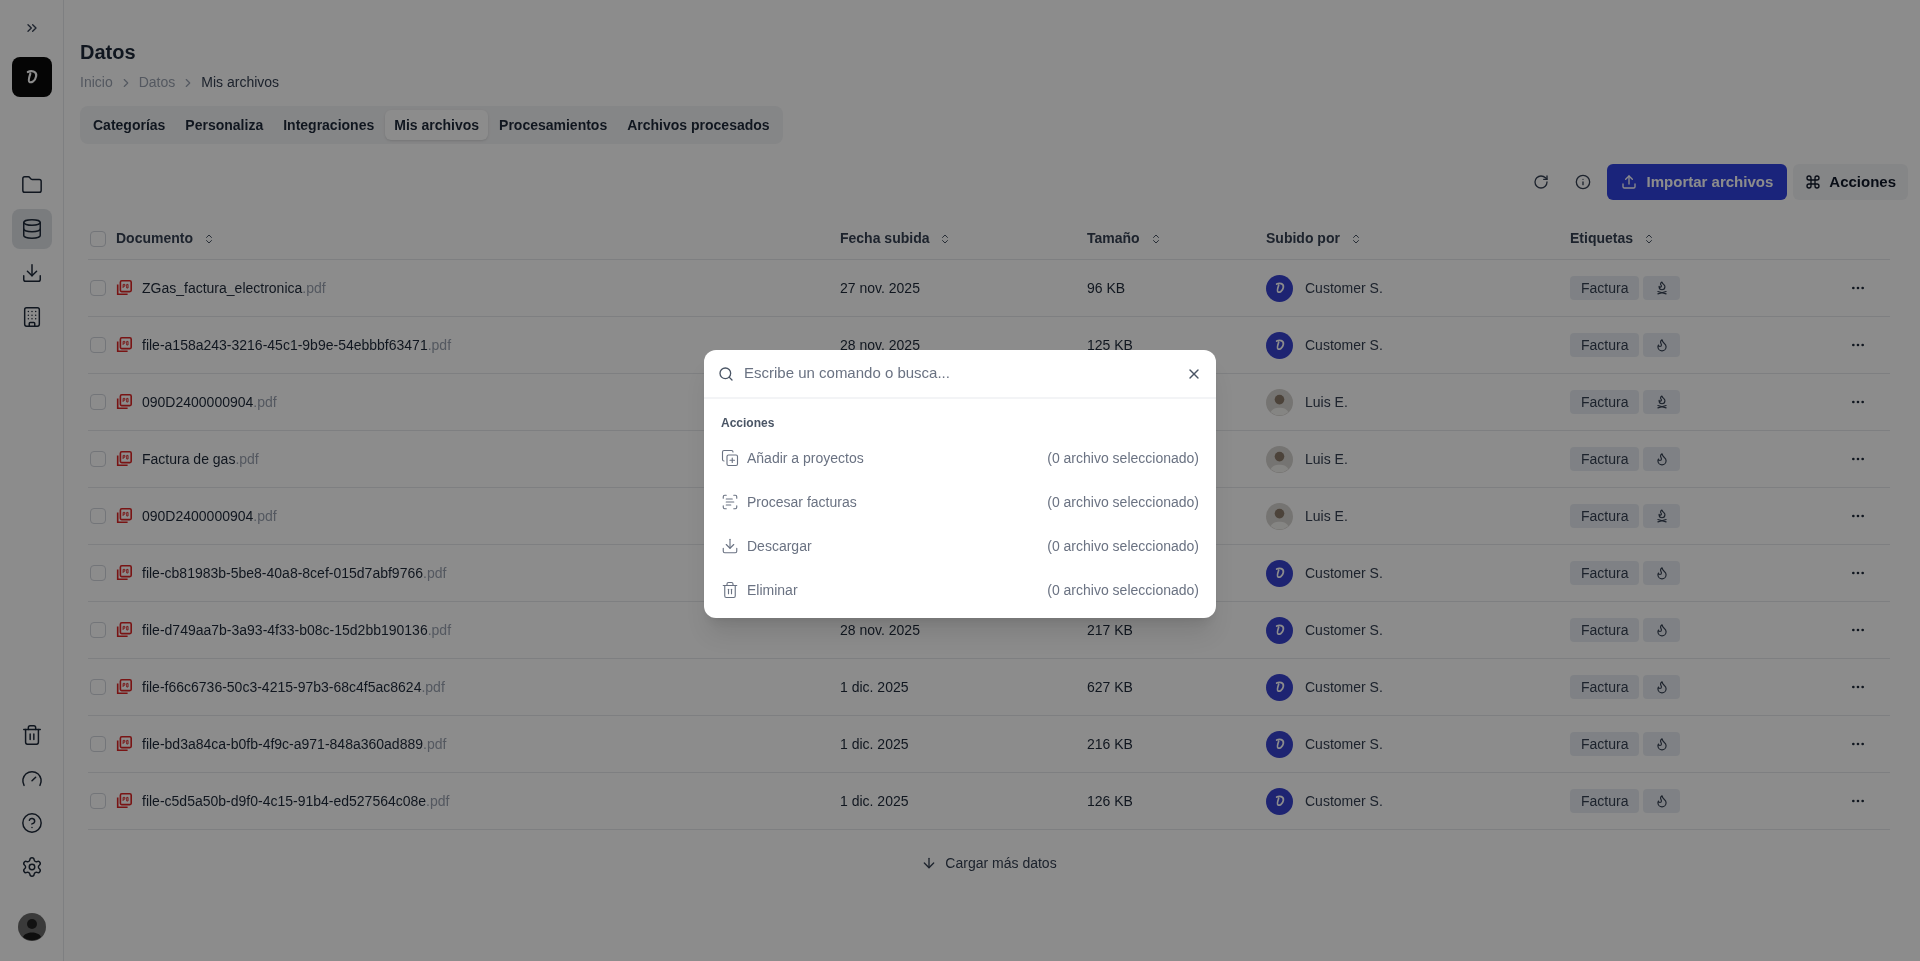  What do you see at coordinates (234, 288) in the screenshot?
I see `file-name: ZGas_factura_electronica.pdf` at bounding box center [234, 288].